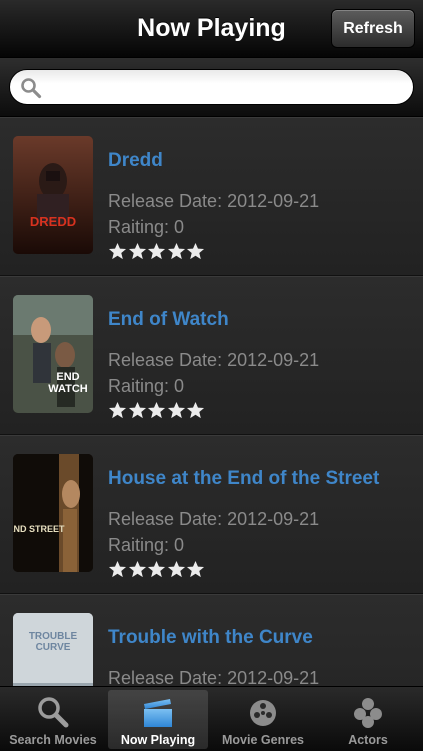 This screenshot has width=423, height=751. Describe the element at coordinates (211, 29) in the screenshot. I see `navigation-bar: Now Playing Refresh` at that location.